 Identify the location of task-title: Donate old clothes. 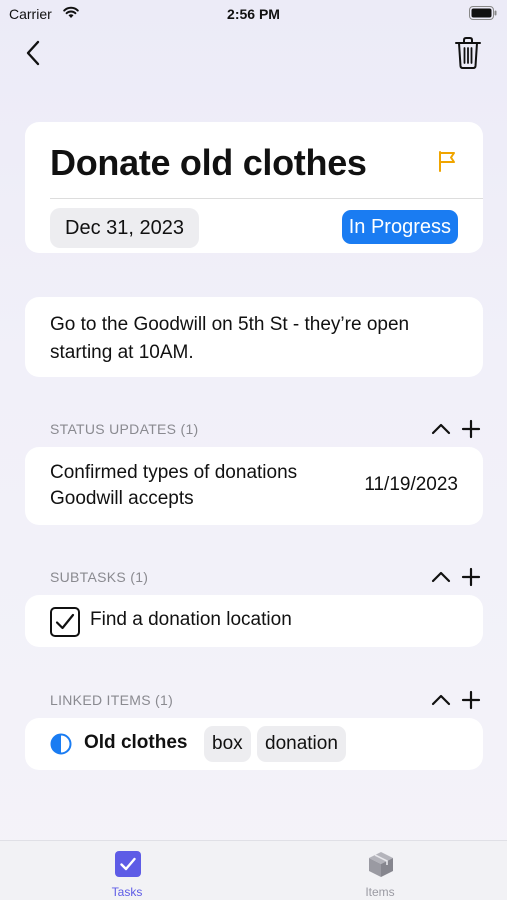
(208, 163).